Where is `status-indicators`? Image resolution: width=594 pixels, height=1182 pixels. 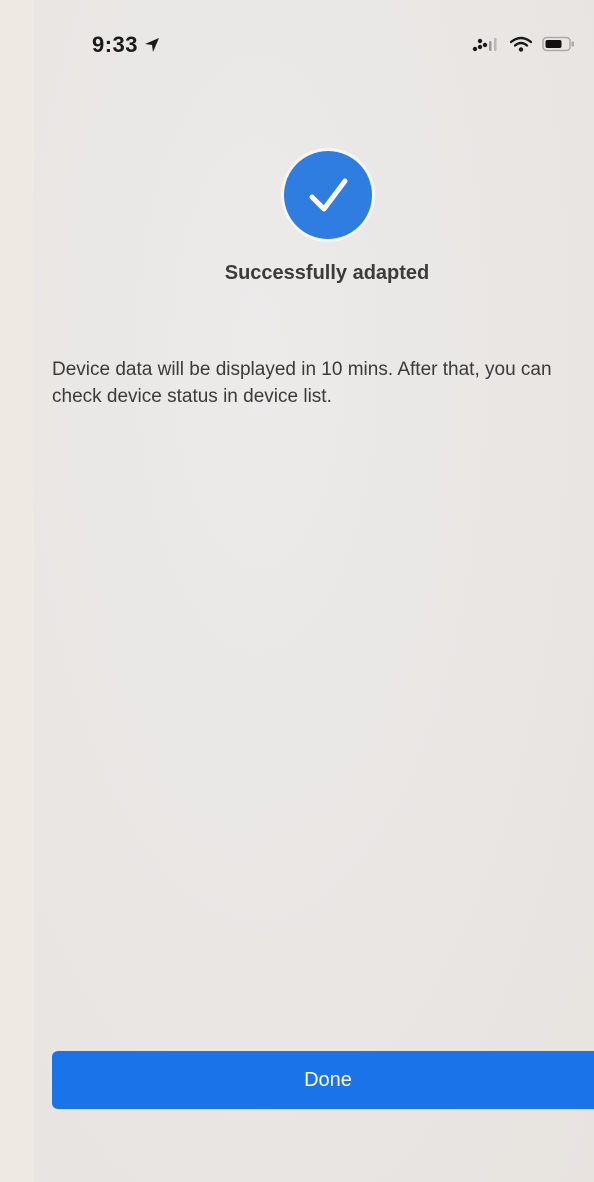 status-indicators is located at coordinates (524, 44).